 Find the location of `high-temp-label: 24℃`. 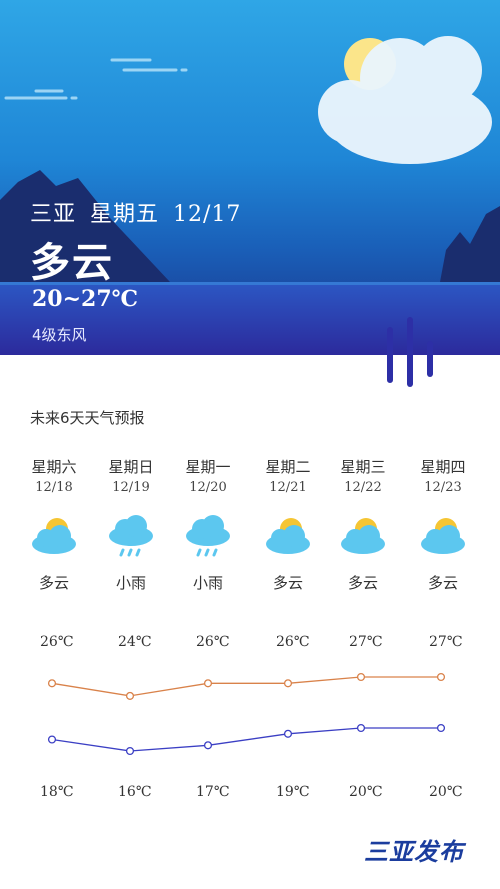

high-temp-label: 24℃ is located at coordinates (134, 642).